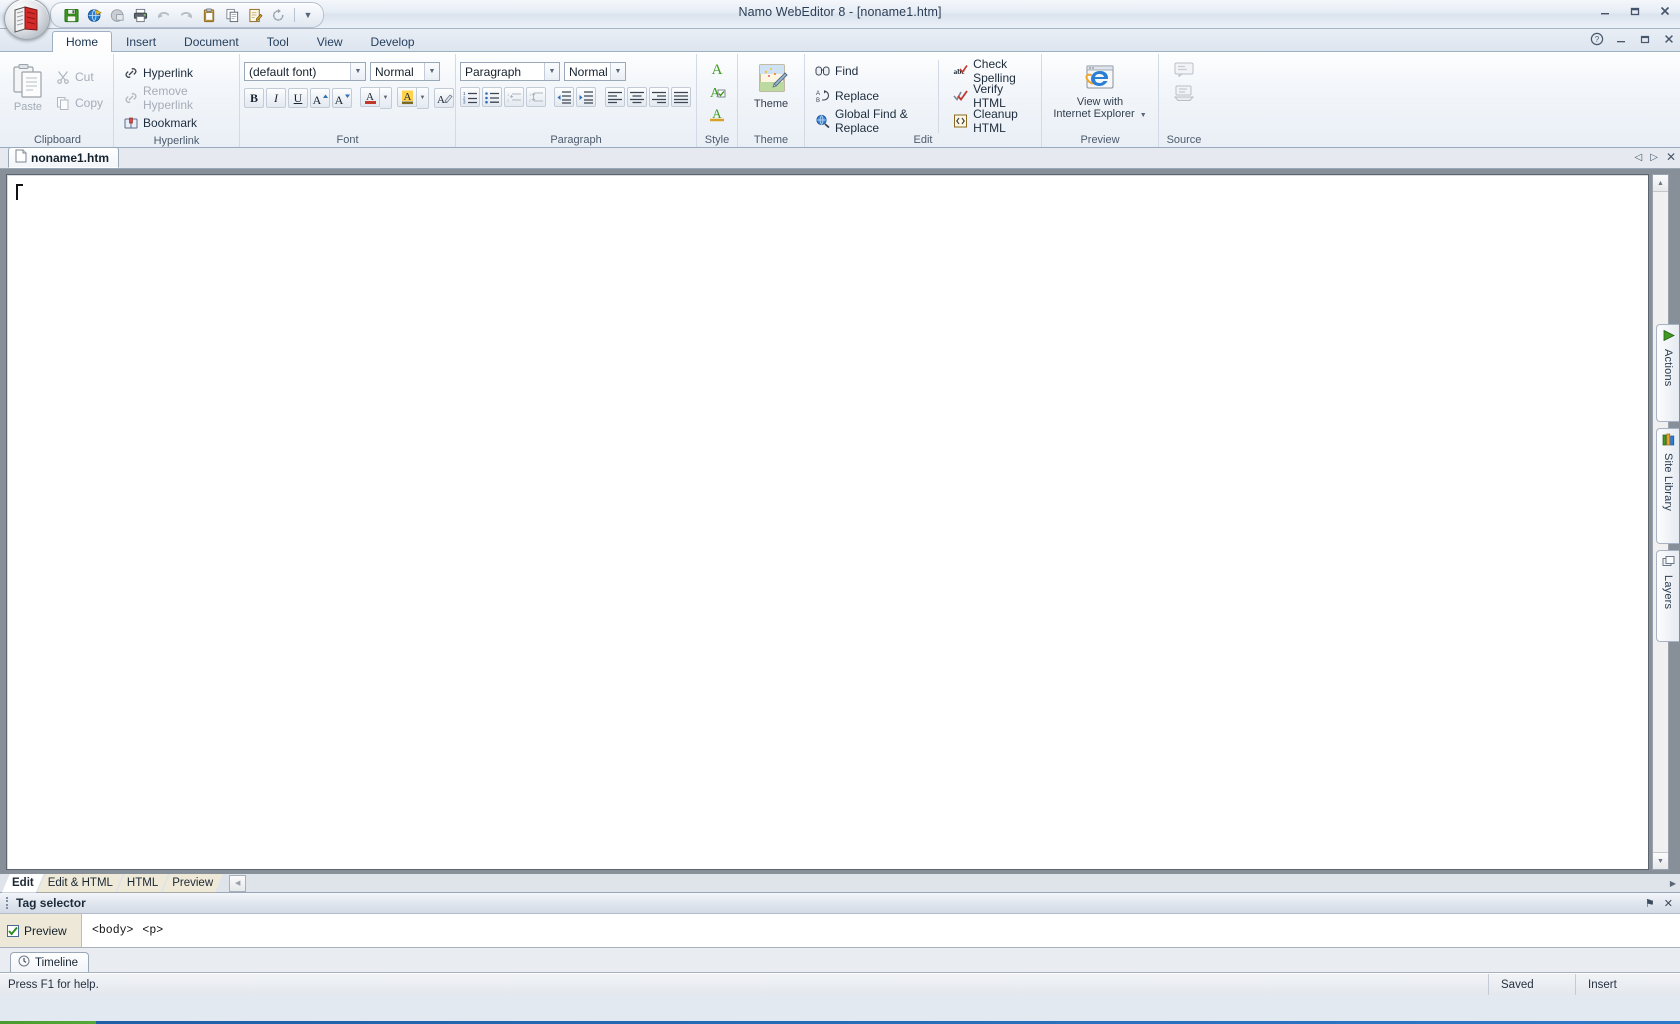 This screenshot has height=1024, width=1680. I want to click on document-tab-noname1: noname1.htm, so click(64, 157).